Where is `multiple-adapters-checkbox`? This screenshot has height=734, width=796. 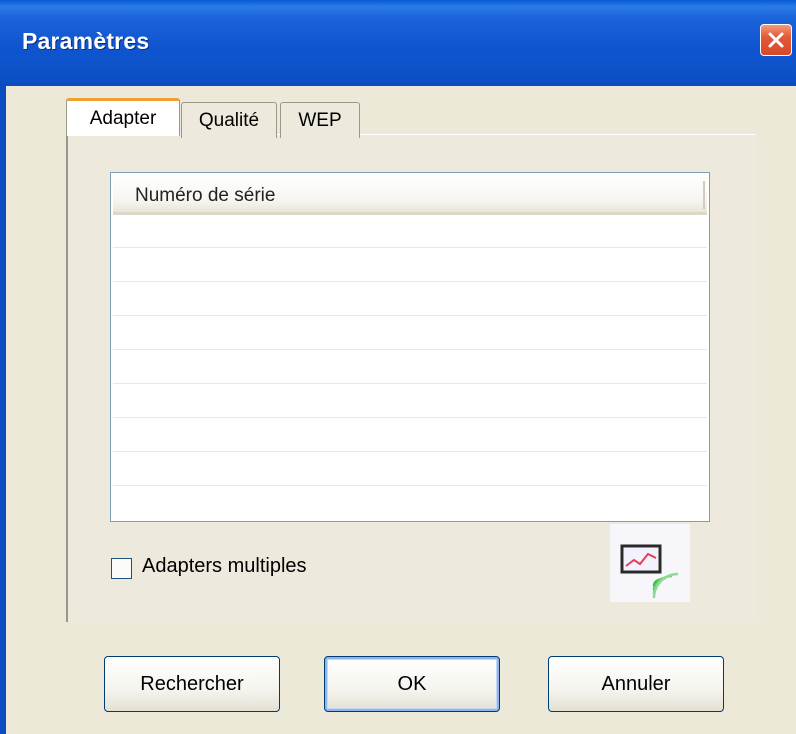 multiple-adapters-checkbox is located at coordinates (121, 568).